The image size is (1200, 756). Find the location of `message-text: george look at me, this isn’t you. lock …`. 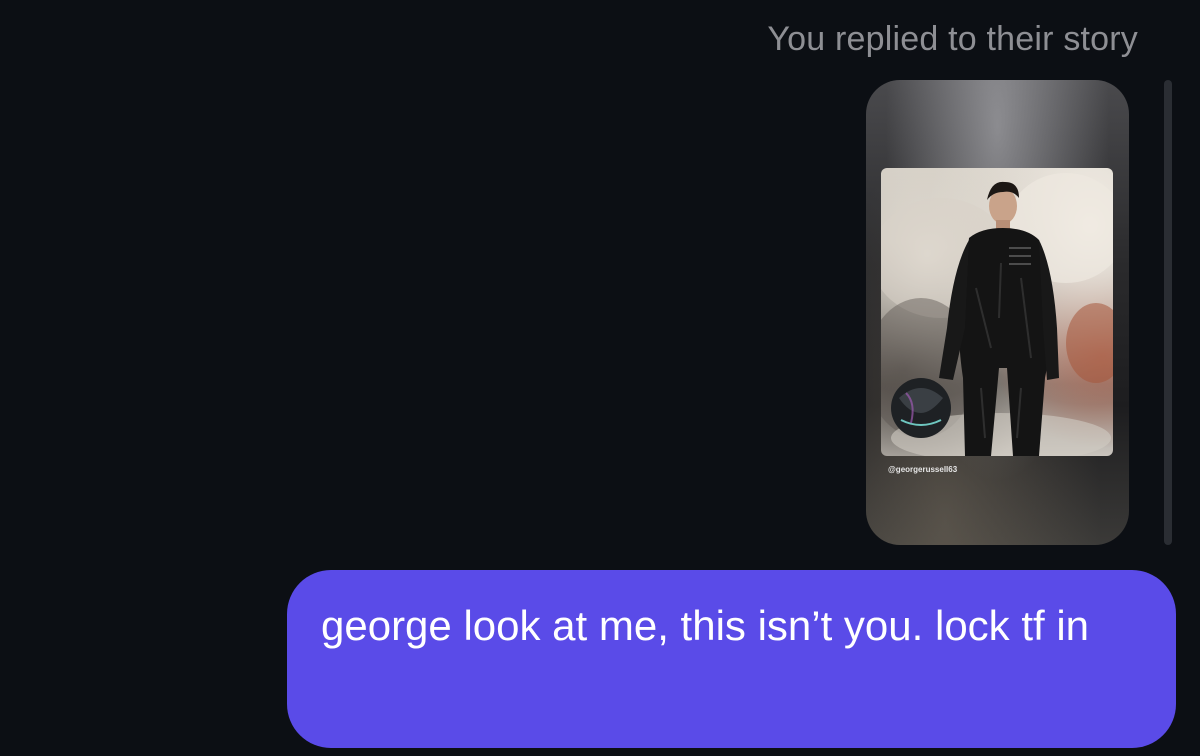

message-text: george look at me, this isn’t you. lock … is located at coordinates (705, 625).